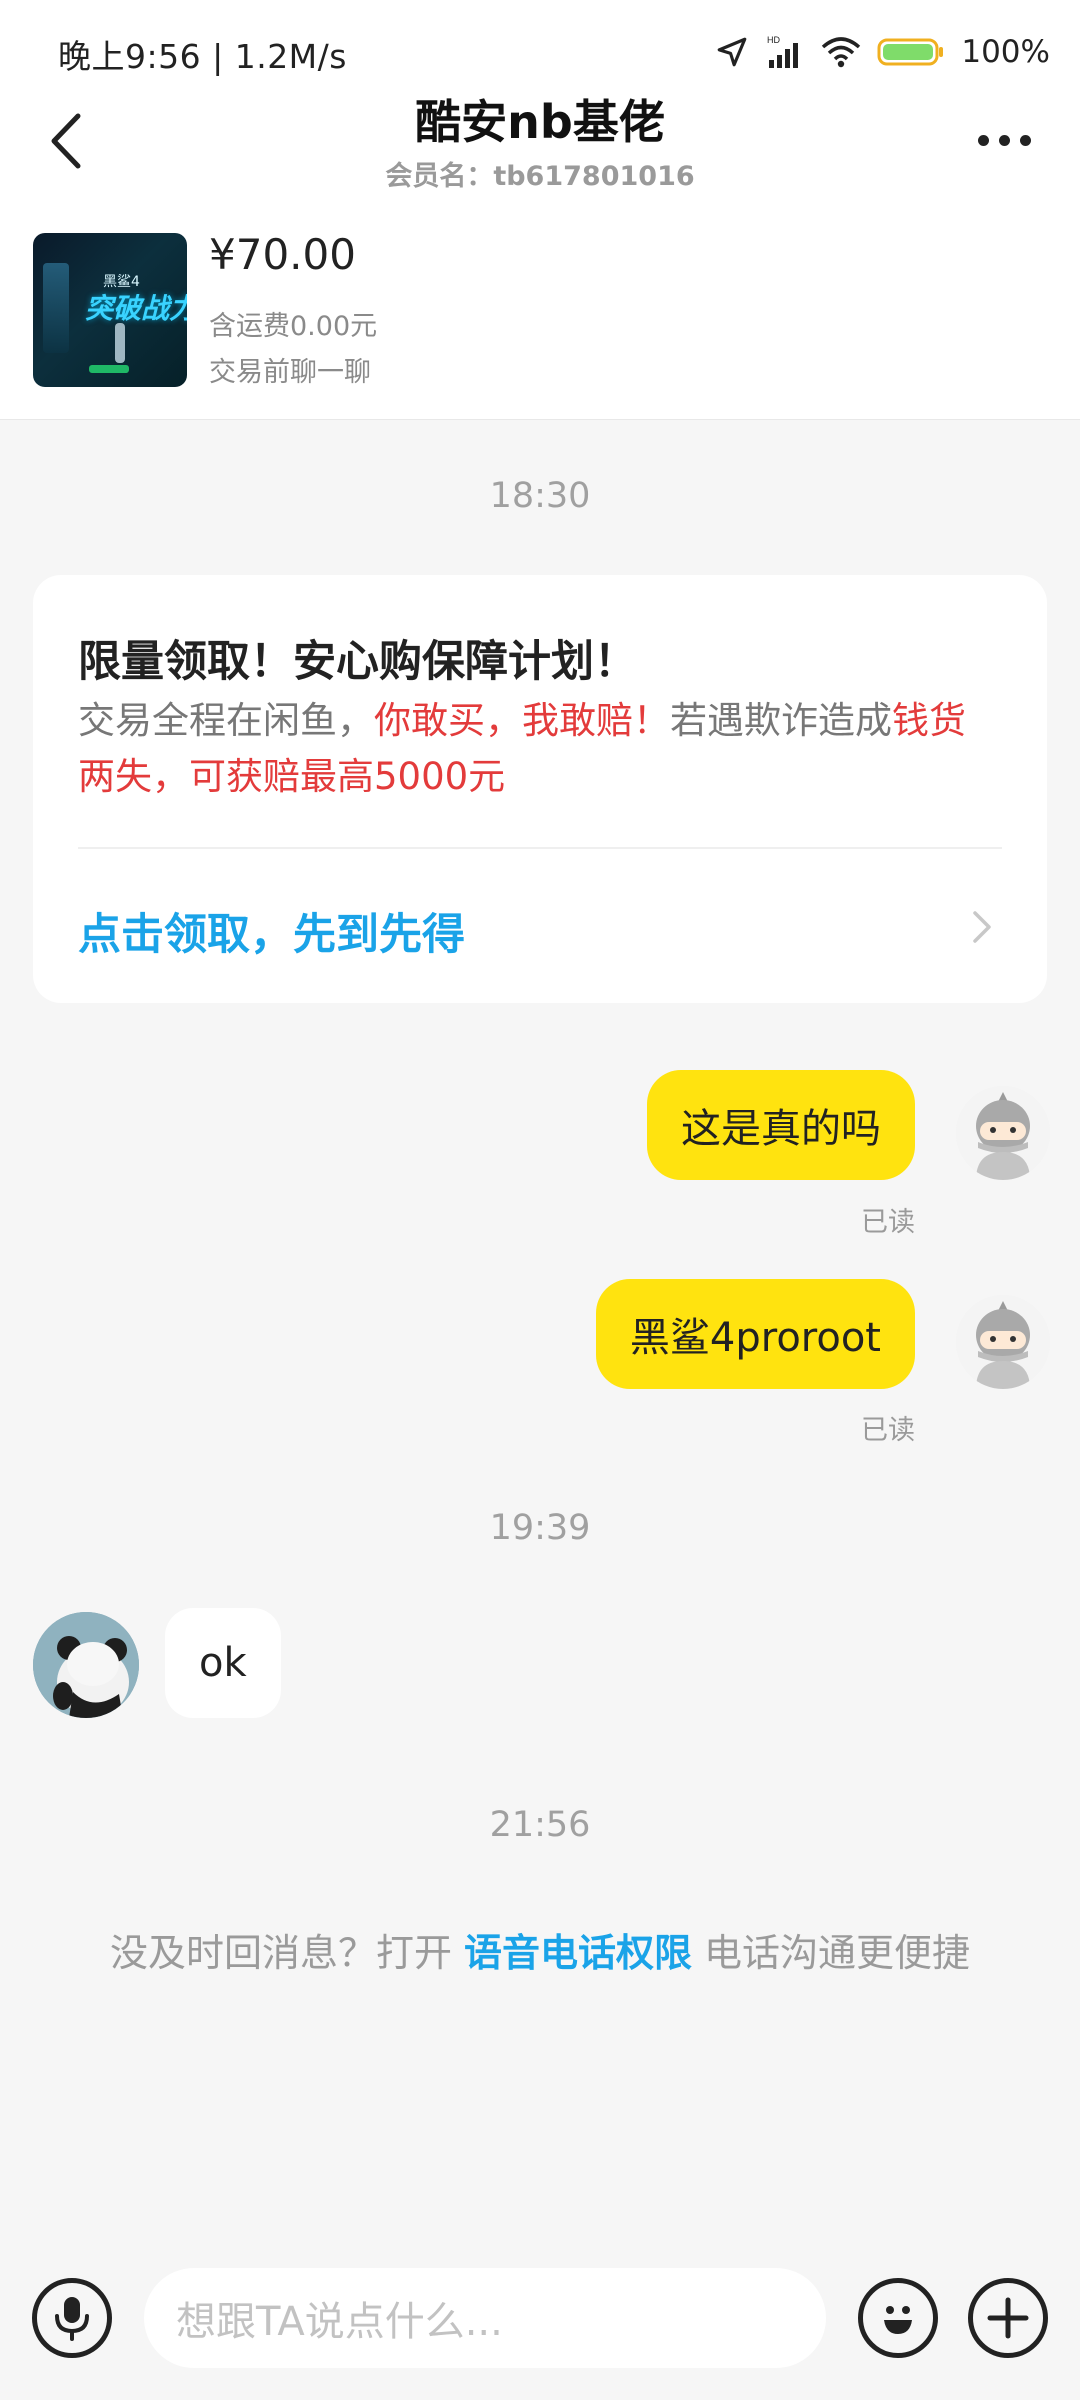 The height and width of the screenshot is (2400, 1080). Describe the element at coordinates (1005, 52) in the screenshot. I see `battery-percent: 100%` at that location.